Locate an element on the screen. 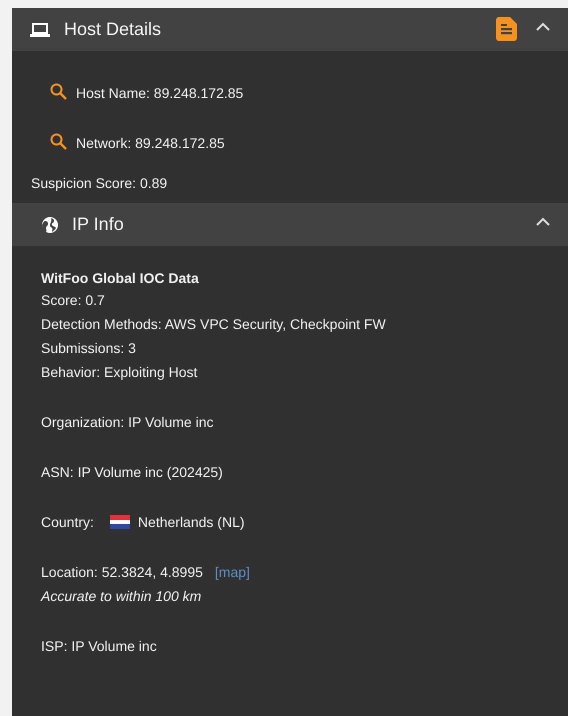 Image resolution: width=568 pixels, height=716 pixels. accuracy-note: Accurate to within 100 km is located at coordinates (121, 596).